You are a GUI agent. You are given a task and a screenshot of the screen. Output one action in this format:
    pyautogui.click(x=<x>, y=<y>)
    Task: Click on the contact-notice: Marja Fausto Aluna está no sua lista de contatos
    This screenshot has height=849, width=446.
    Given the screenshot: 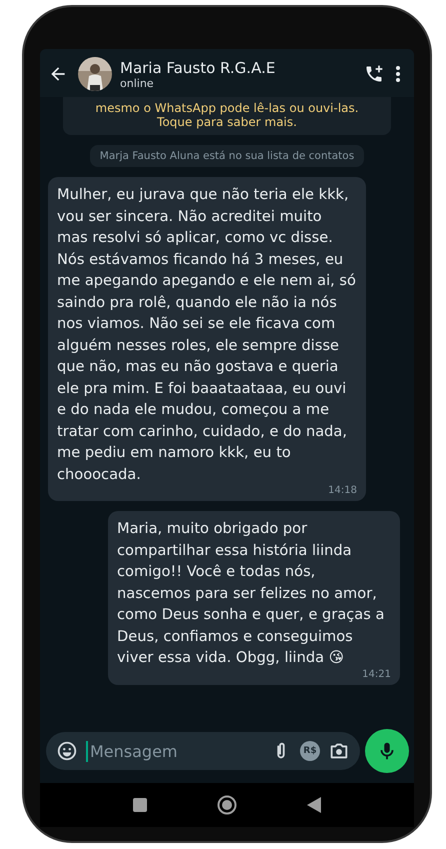 What is the action you would take?
    pyautogui.click(x=227, y=156)
    